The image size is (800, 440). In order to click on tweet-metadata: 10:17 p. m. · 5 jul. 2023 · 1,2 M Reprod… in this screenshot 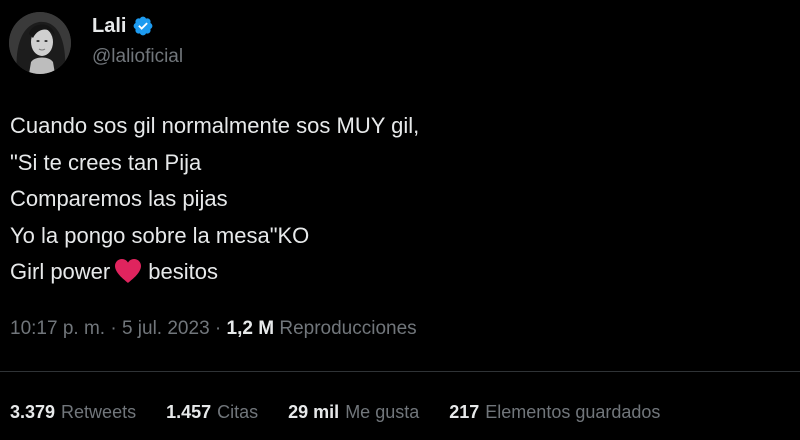, I will do `click(213, 329)`.